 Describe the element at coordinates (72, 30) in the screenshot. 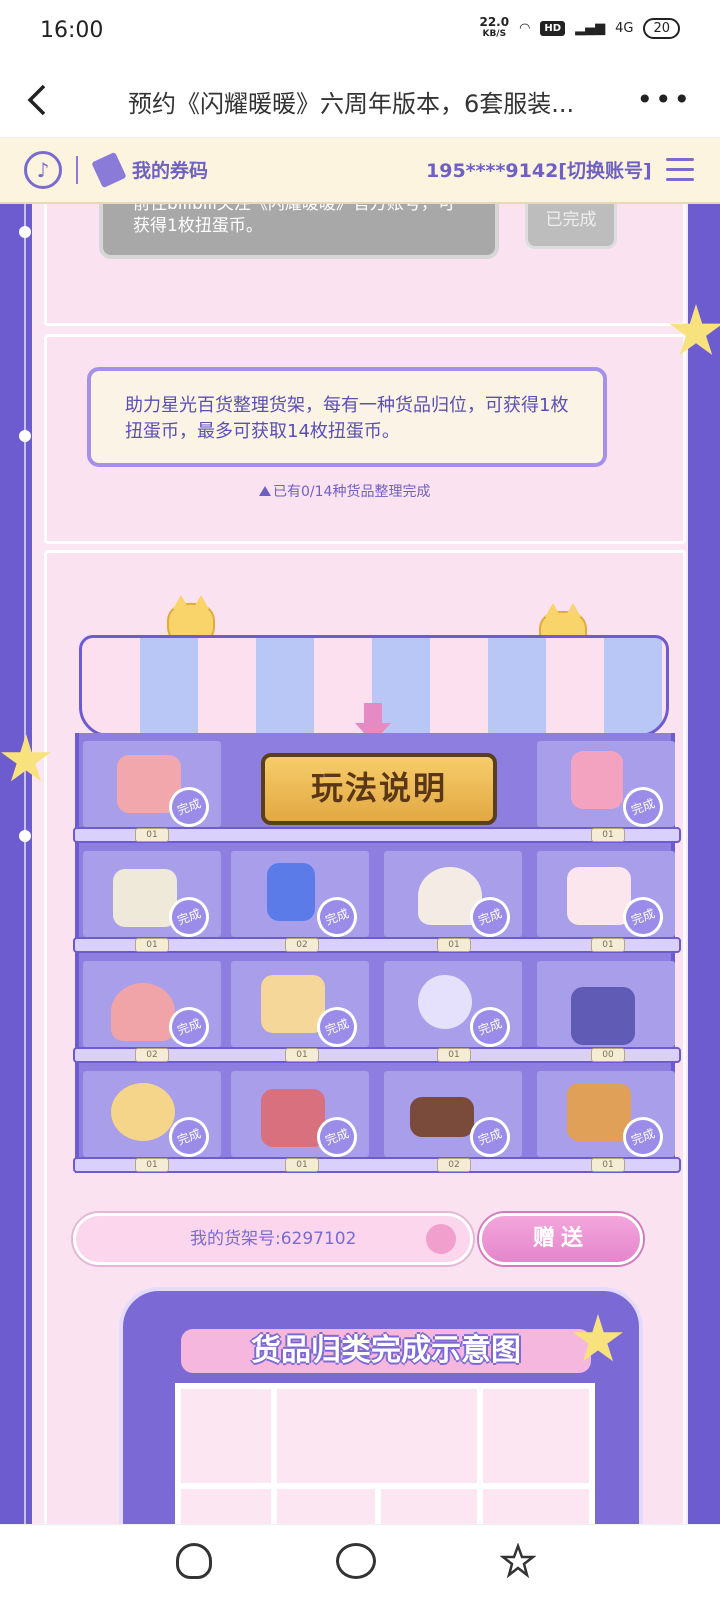

I see `status-time: 16:00` at that location.